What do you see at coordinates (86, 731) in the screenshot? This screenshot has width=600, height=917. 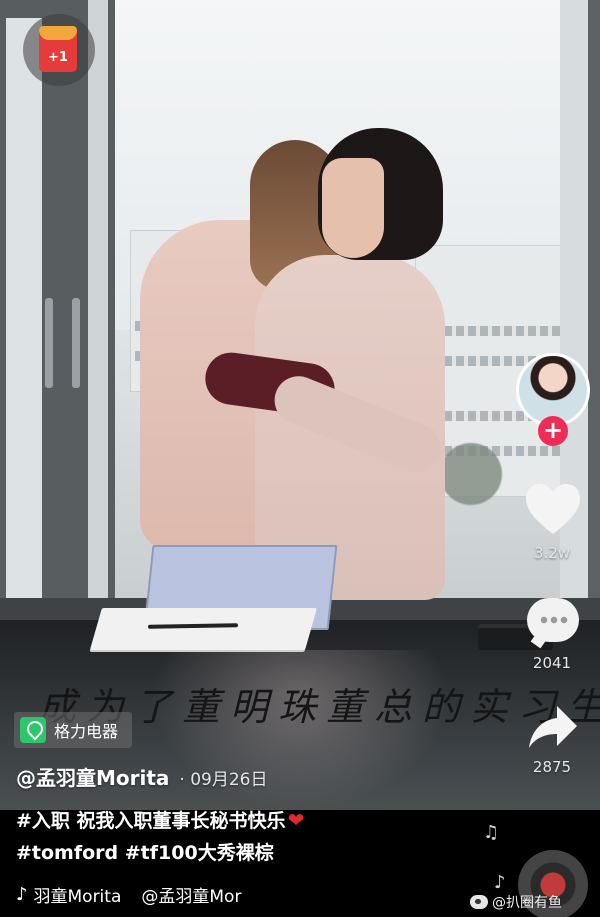 I see `location-label: 格力电器` at bounding box center [86, 731].